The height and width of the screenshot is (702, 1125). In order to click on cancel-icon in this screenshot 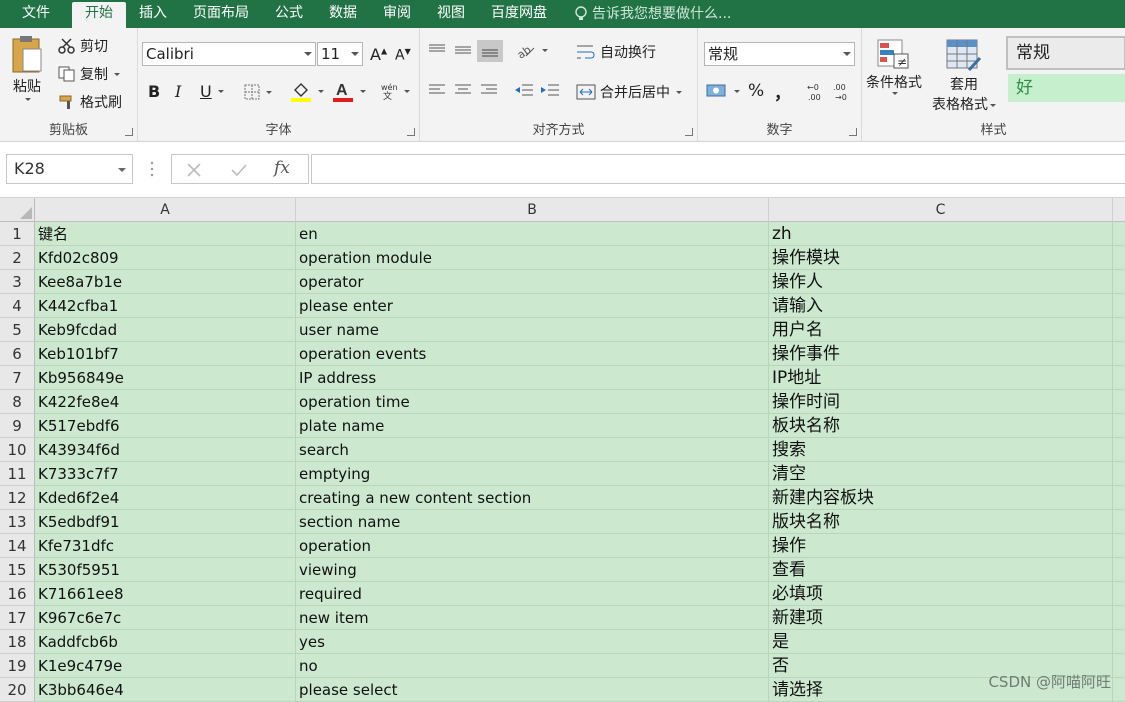, I will do `click(194, 170)`.